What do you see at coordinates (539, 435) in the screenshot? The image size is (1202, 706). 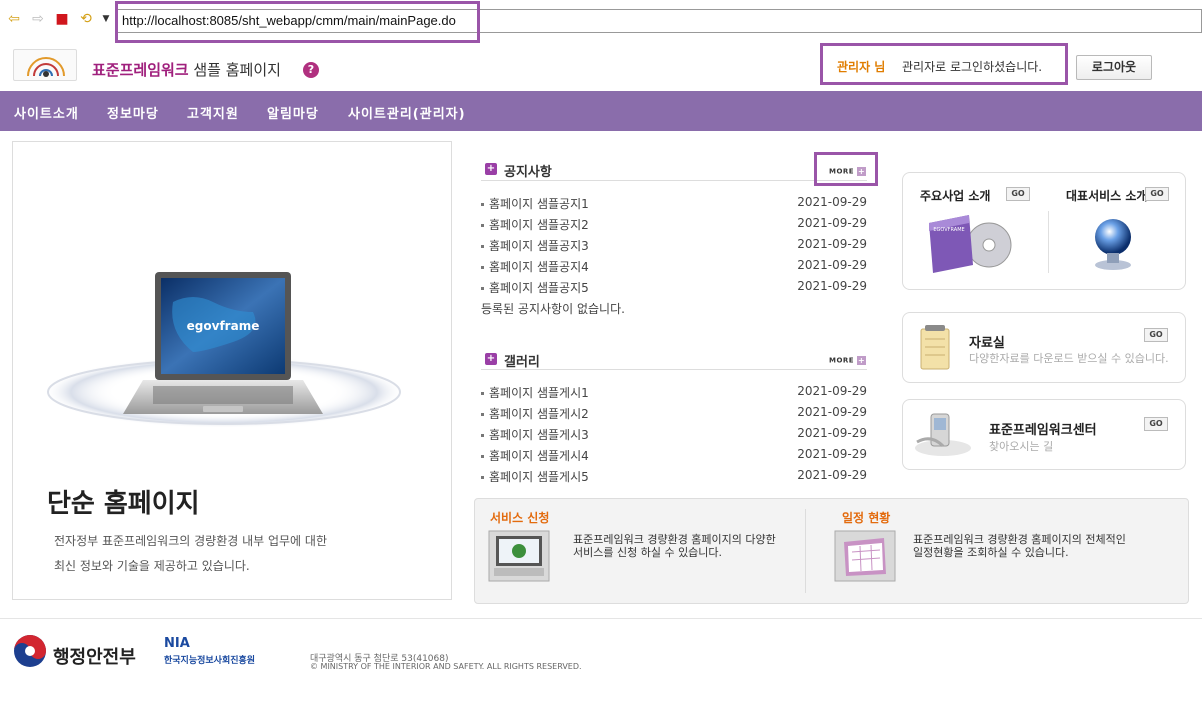 I see `gallery-item-title: 홈페이지 샘플게시3` at bounding box center [539, 435].